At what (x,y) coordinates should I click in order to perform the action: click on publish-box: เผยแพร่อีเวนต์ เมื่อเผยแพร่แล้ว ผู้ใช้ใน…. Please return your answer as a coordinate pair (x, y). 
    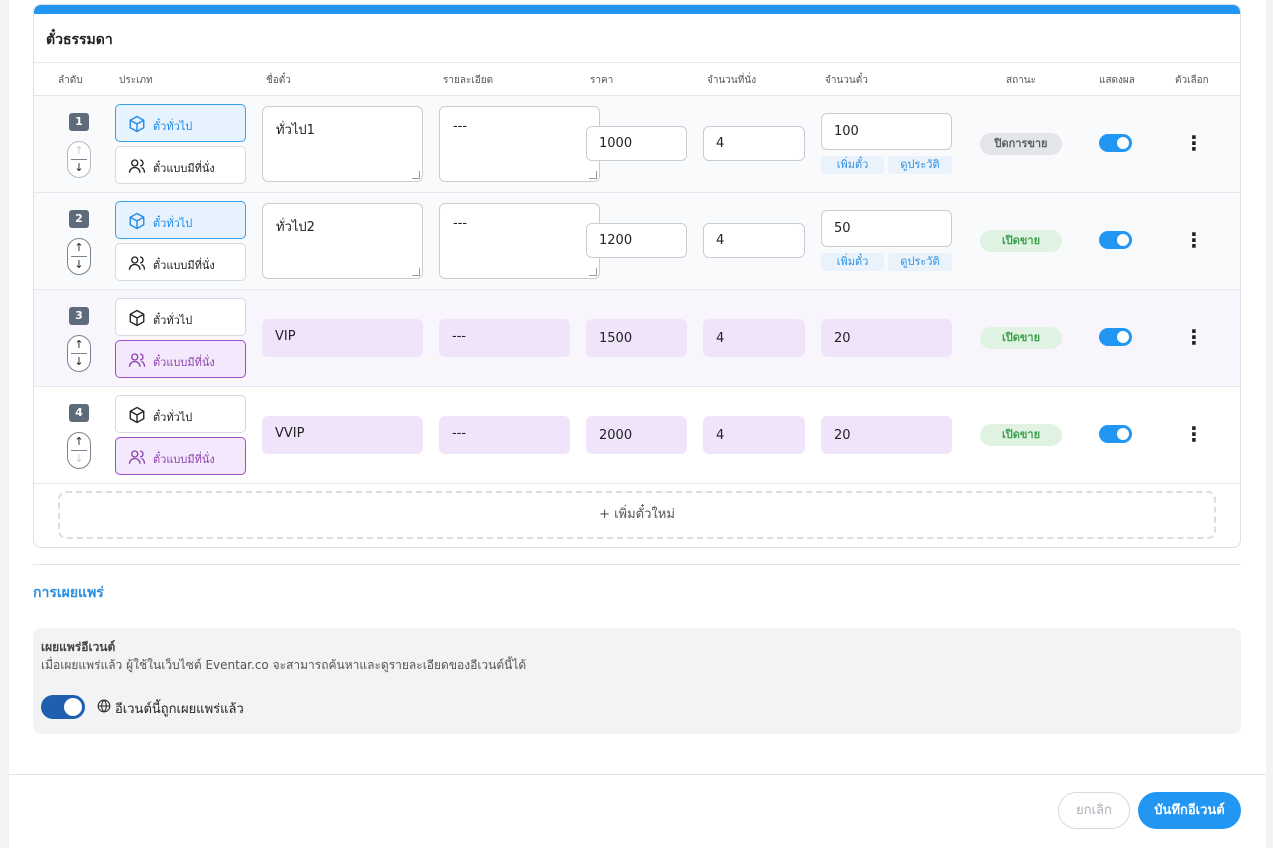
    Looking at the image, I should click on (637, 681).